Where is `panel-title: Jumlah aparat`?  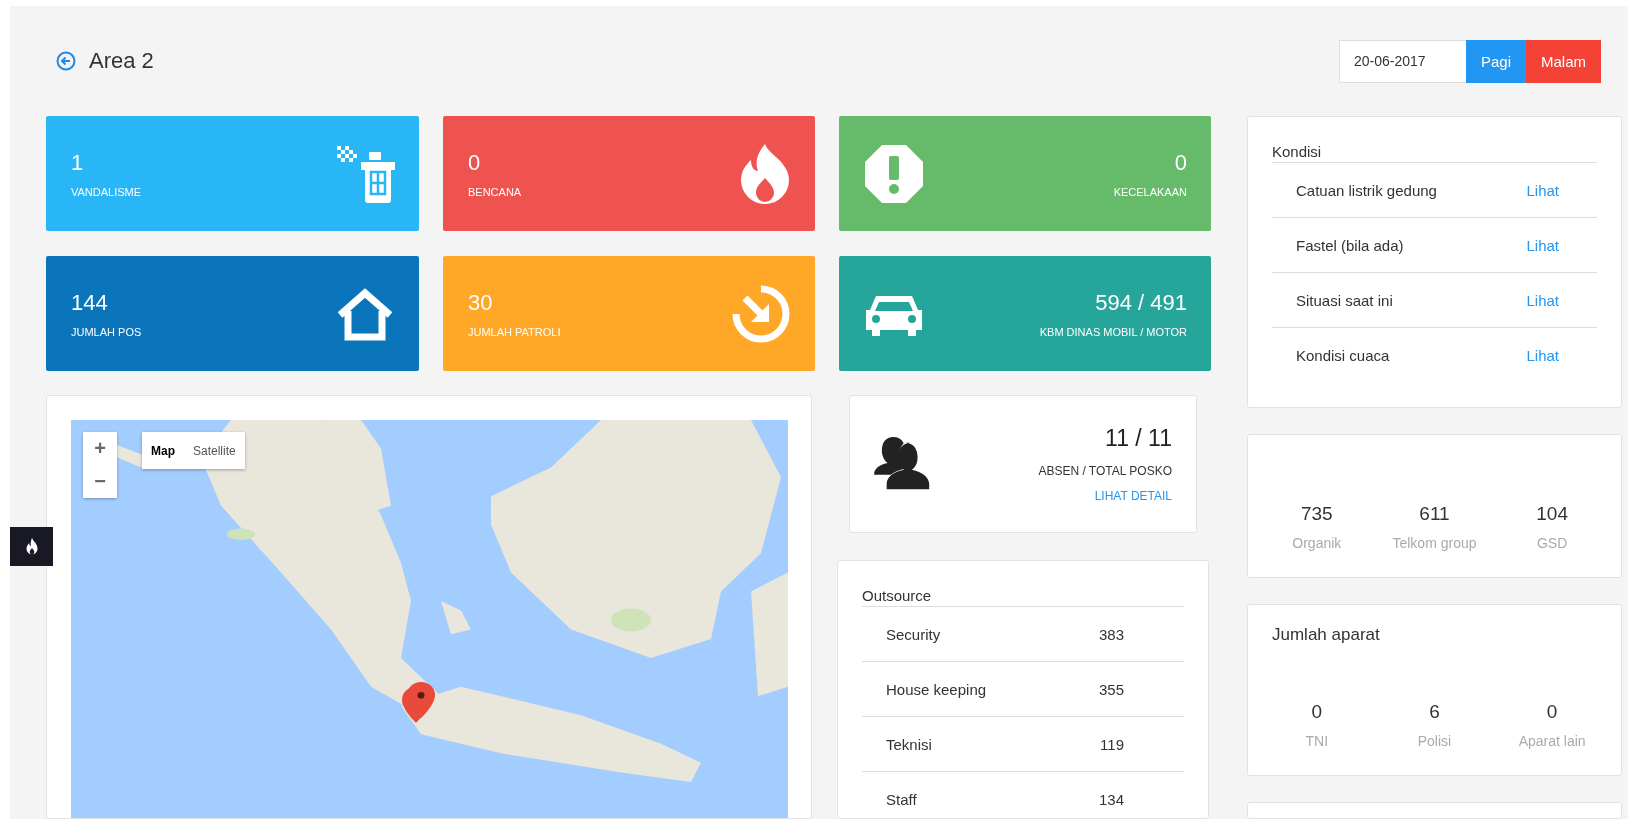
panel-title: Jumlah aparat is located at coordinates (1326, 635).